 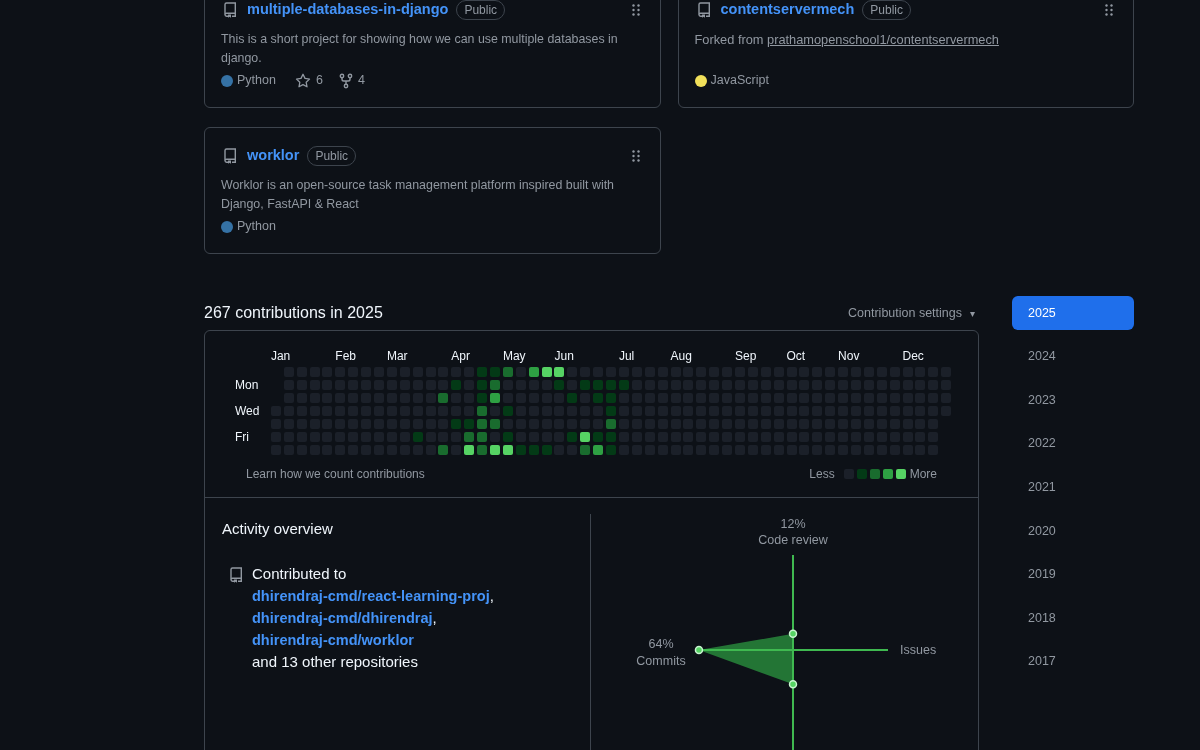 I want to click on language-name: JavaScript, so click(x=739, y=81).